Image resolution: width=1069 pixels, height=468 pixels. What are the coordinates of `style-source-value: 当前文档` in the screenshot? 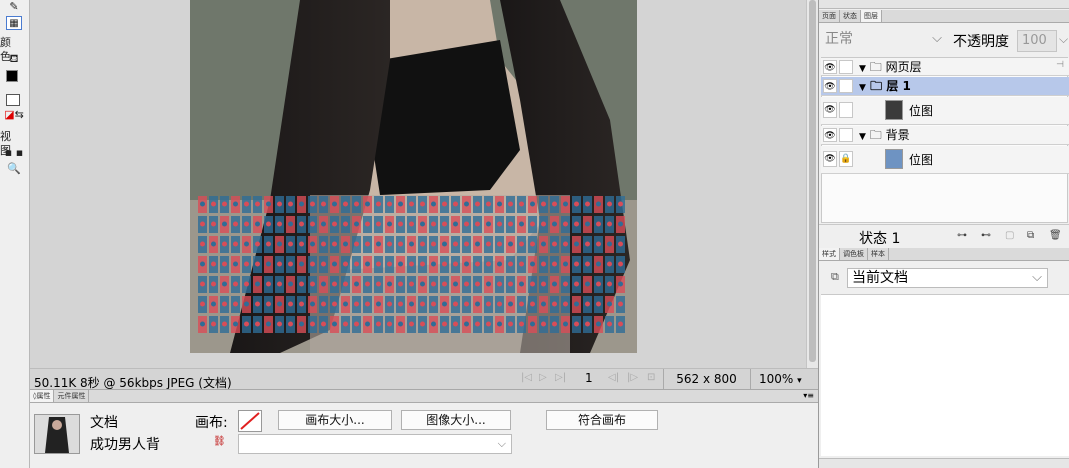 It's located at (880, 278).